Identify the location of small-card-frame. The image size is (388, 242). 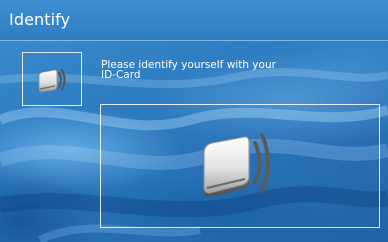
(52, 79).